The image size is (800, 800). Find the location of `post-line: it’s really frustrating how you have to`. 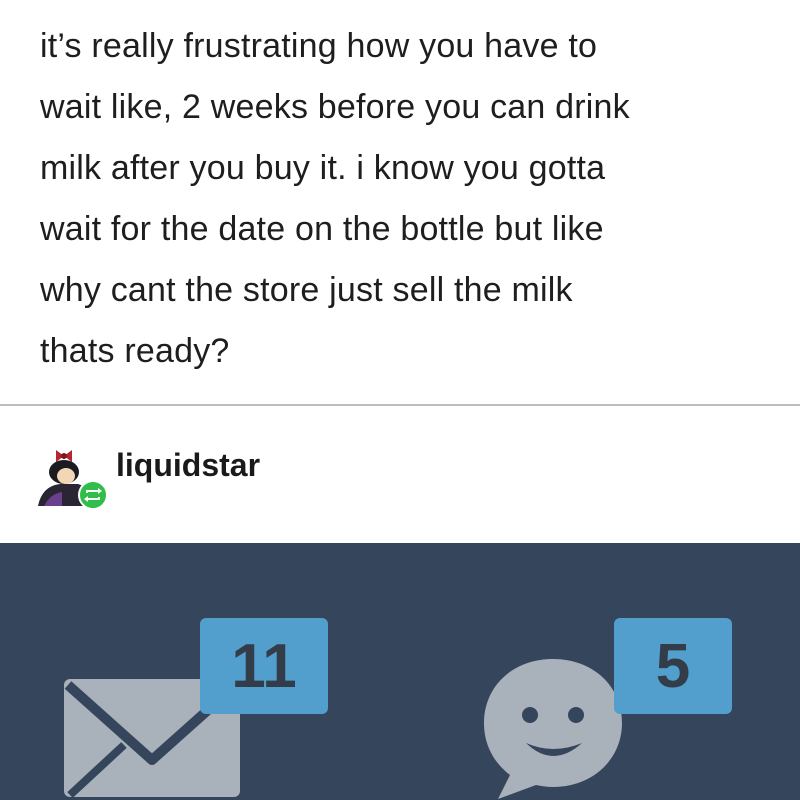

post-line: it’s really frustrating how you have to is located at coordinates (319, 46).